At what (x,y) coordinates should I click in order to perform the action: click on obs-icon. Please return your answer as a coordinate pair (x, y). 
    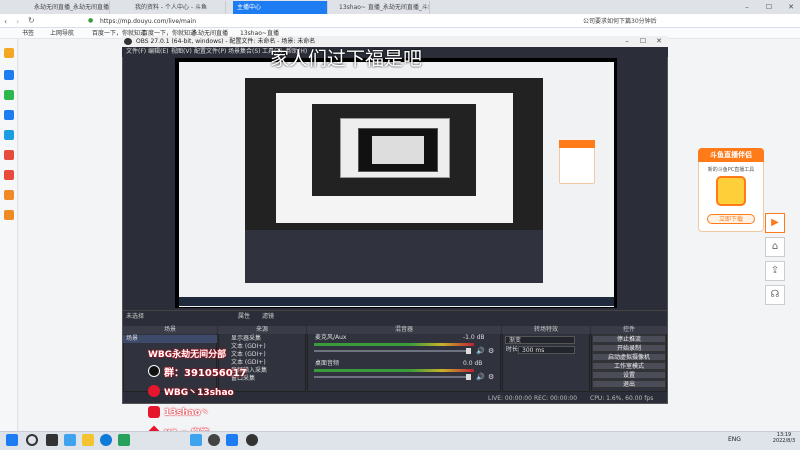
    Looking at the image, I should click on (214, 440).